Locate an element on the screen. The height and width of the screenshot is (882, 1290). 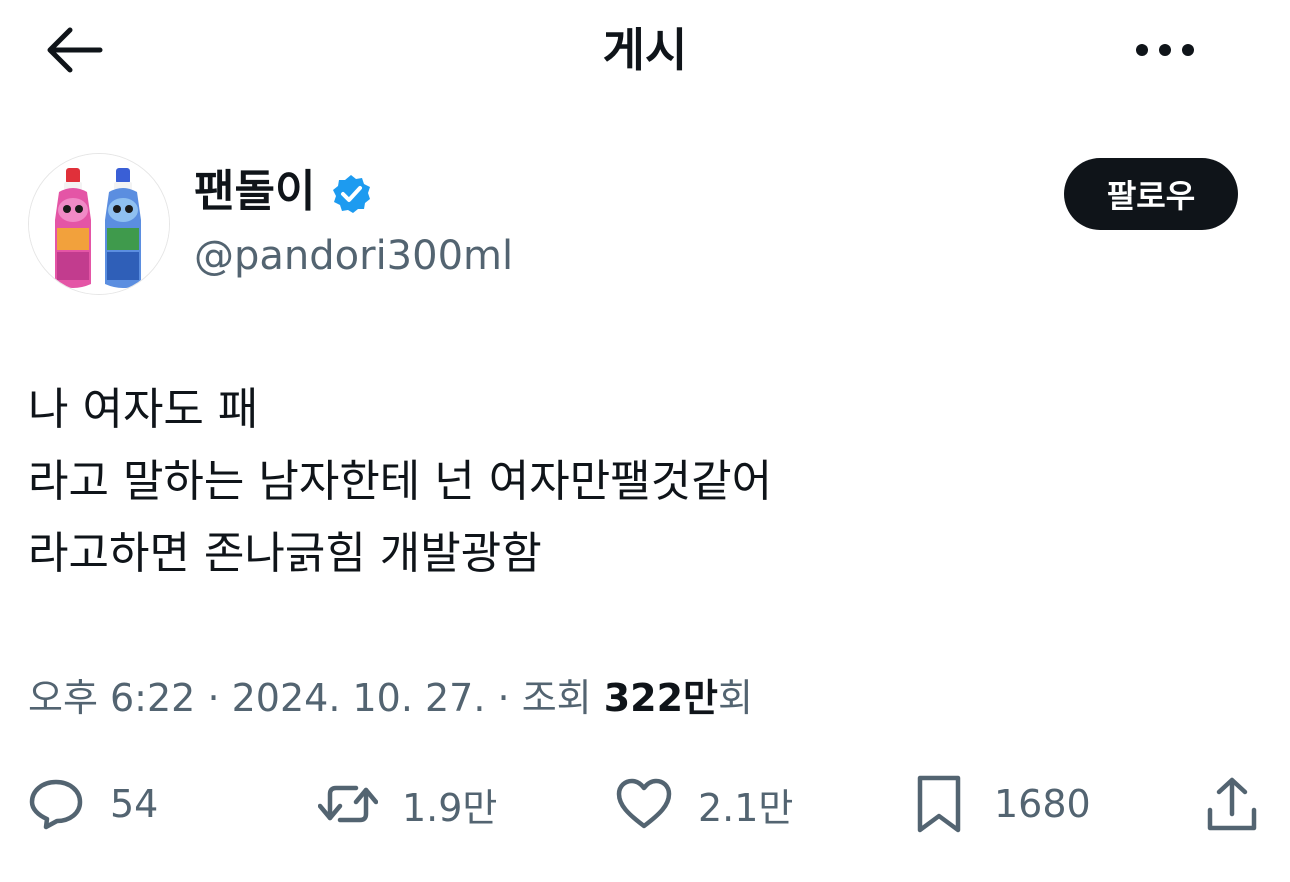
heart-icon is located at coordinates (644, 803).